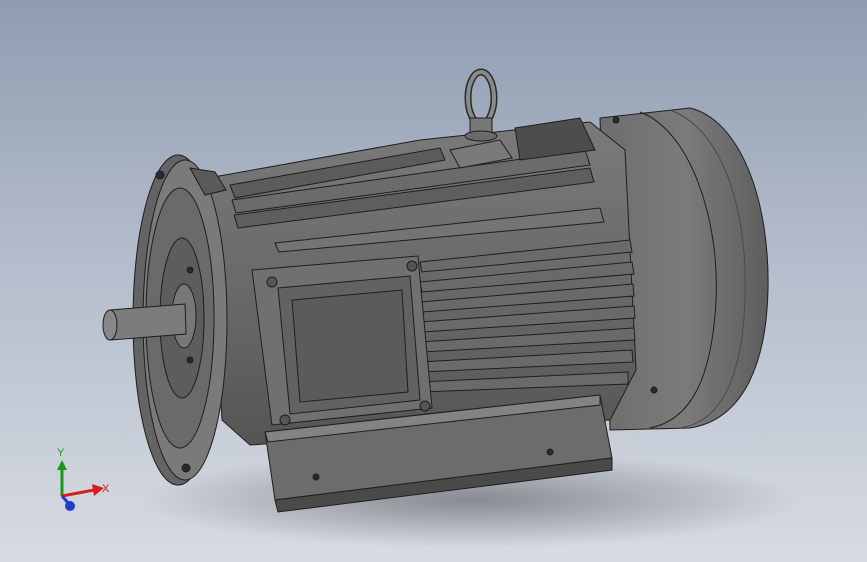 Image resolution: width=867 pixels, height=562 pixels. What do you see at coordinates (84, 480) in the screenshot?
I see `axis-triad: Y X` at bounding box center [84, 480].